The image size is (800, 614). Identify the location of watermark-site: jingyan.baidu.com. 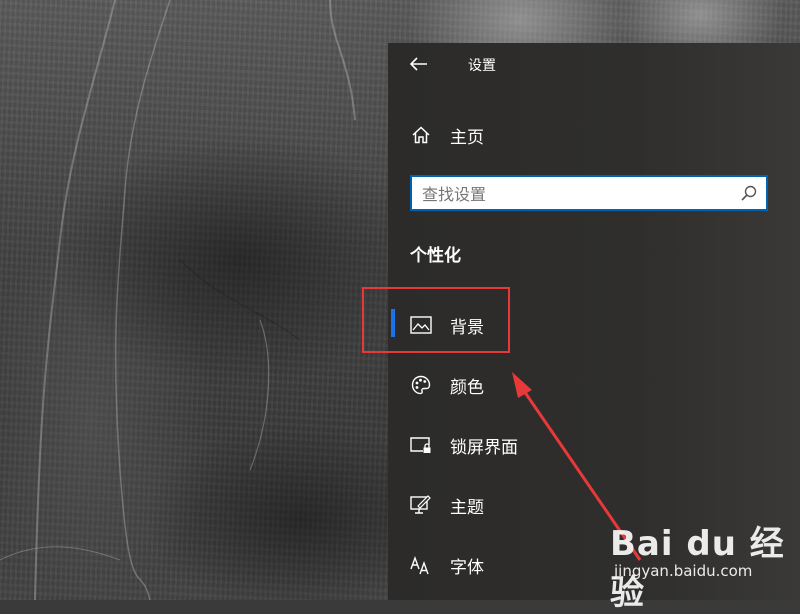
(683, 571).